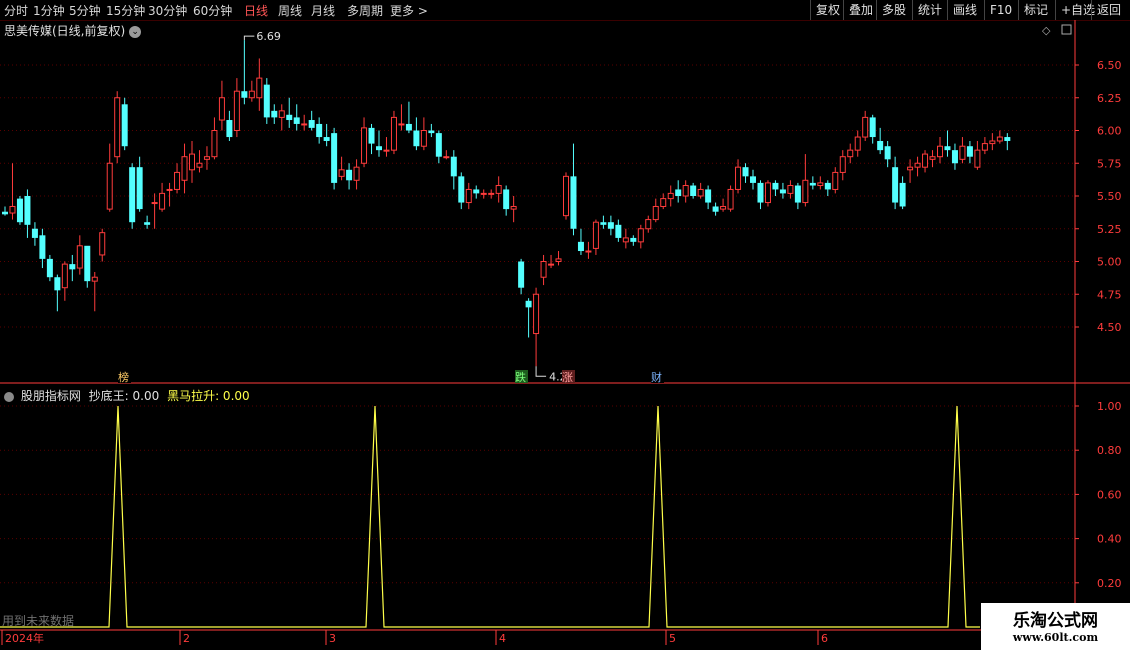 The width and height of the screenshot is (1130, 650). I want to click on price-axis-label-5: 5.25, so click(1109, 229).